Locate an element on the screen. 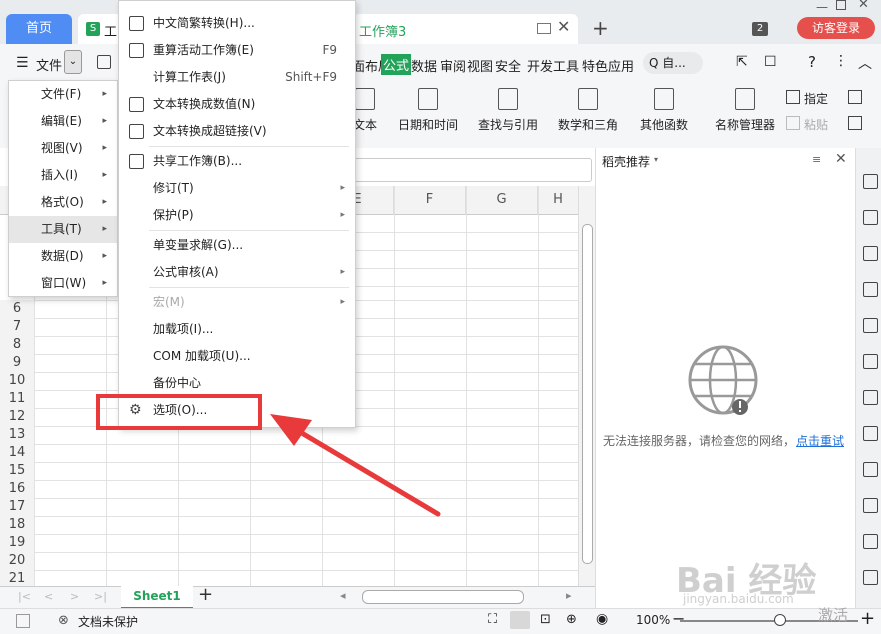 The image size is (881, 634). math-button: 数学和三角 is located at coordinates (588, 106).